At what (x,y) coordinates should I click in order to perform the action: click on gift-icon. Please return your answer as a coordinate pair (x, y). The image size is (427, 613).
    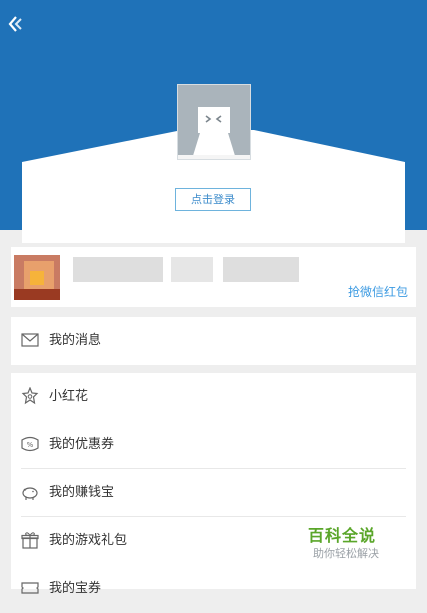
    Looking at the image, I should click on (30, 540).